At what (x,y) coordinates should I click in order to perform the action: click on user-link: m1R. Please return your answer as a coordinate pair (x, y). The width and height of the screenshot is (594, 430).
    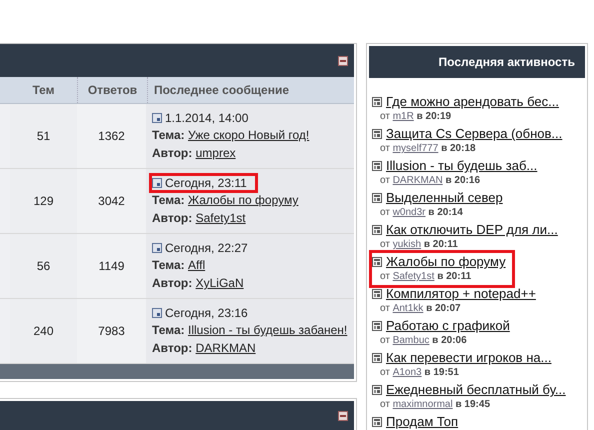
    Looking at the image, I should click on (403, 116).